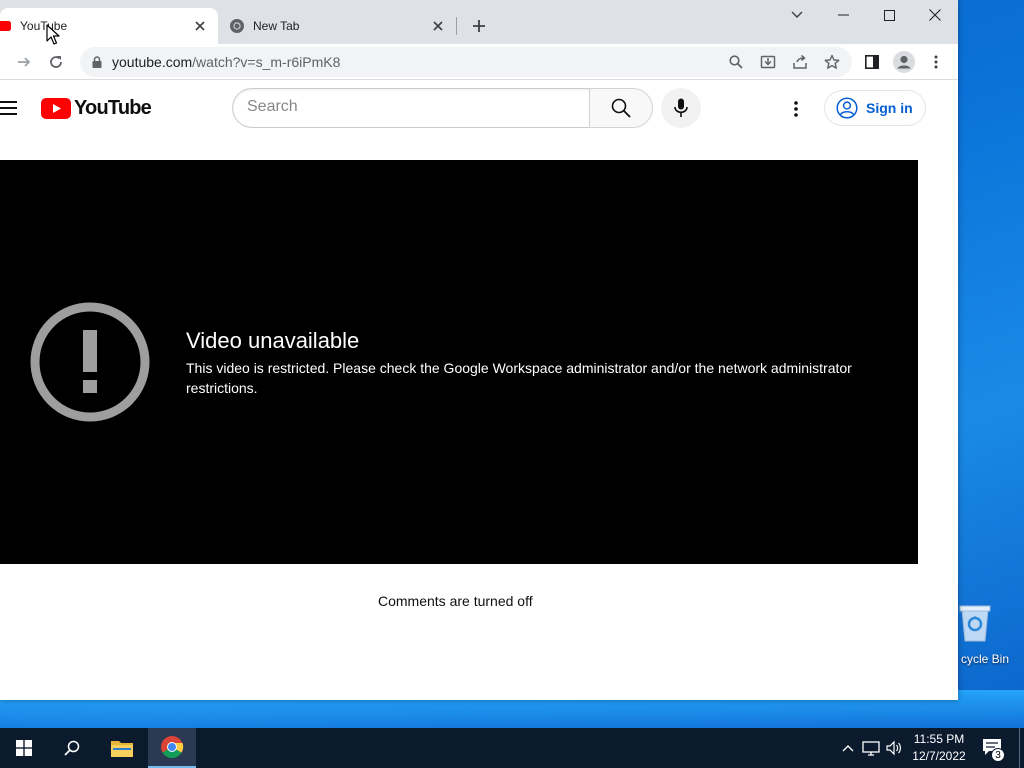  I want to click on youtube-logo: YouTube, so click(96, 107).